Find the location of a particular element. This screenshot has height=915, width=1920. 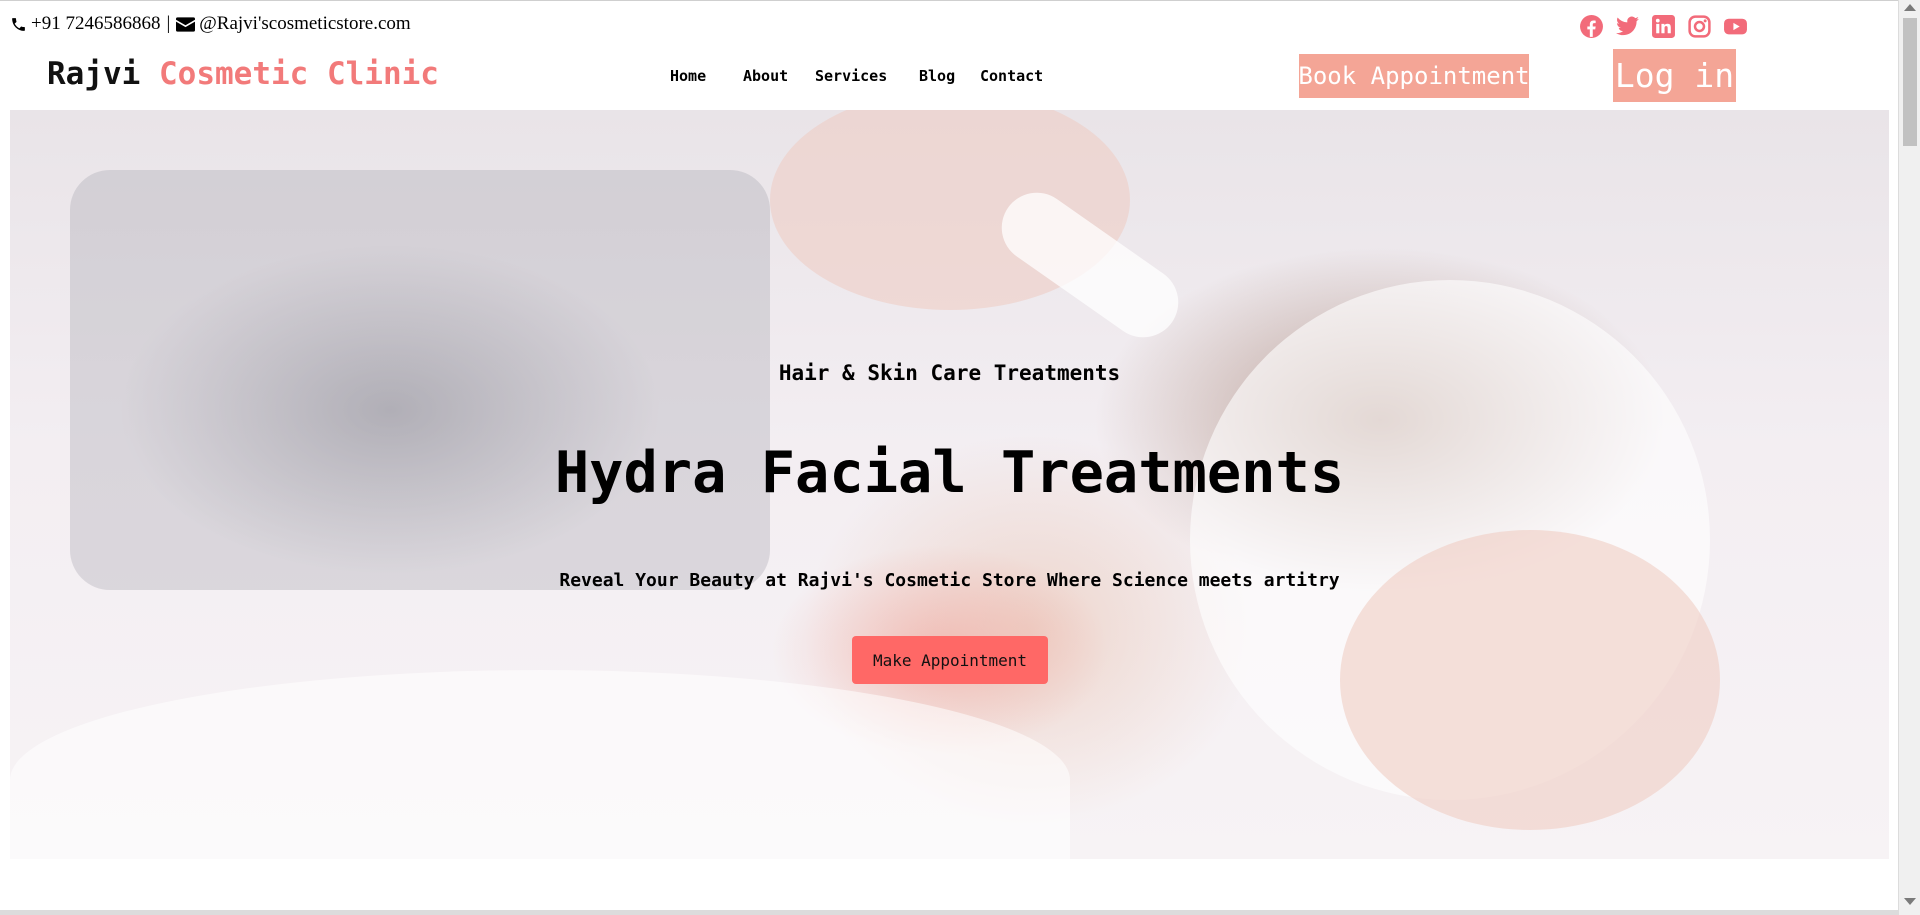

linkedin-icon is located at coordinates (1663, 26).